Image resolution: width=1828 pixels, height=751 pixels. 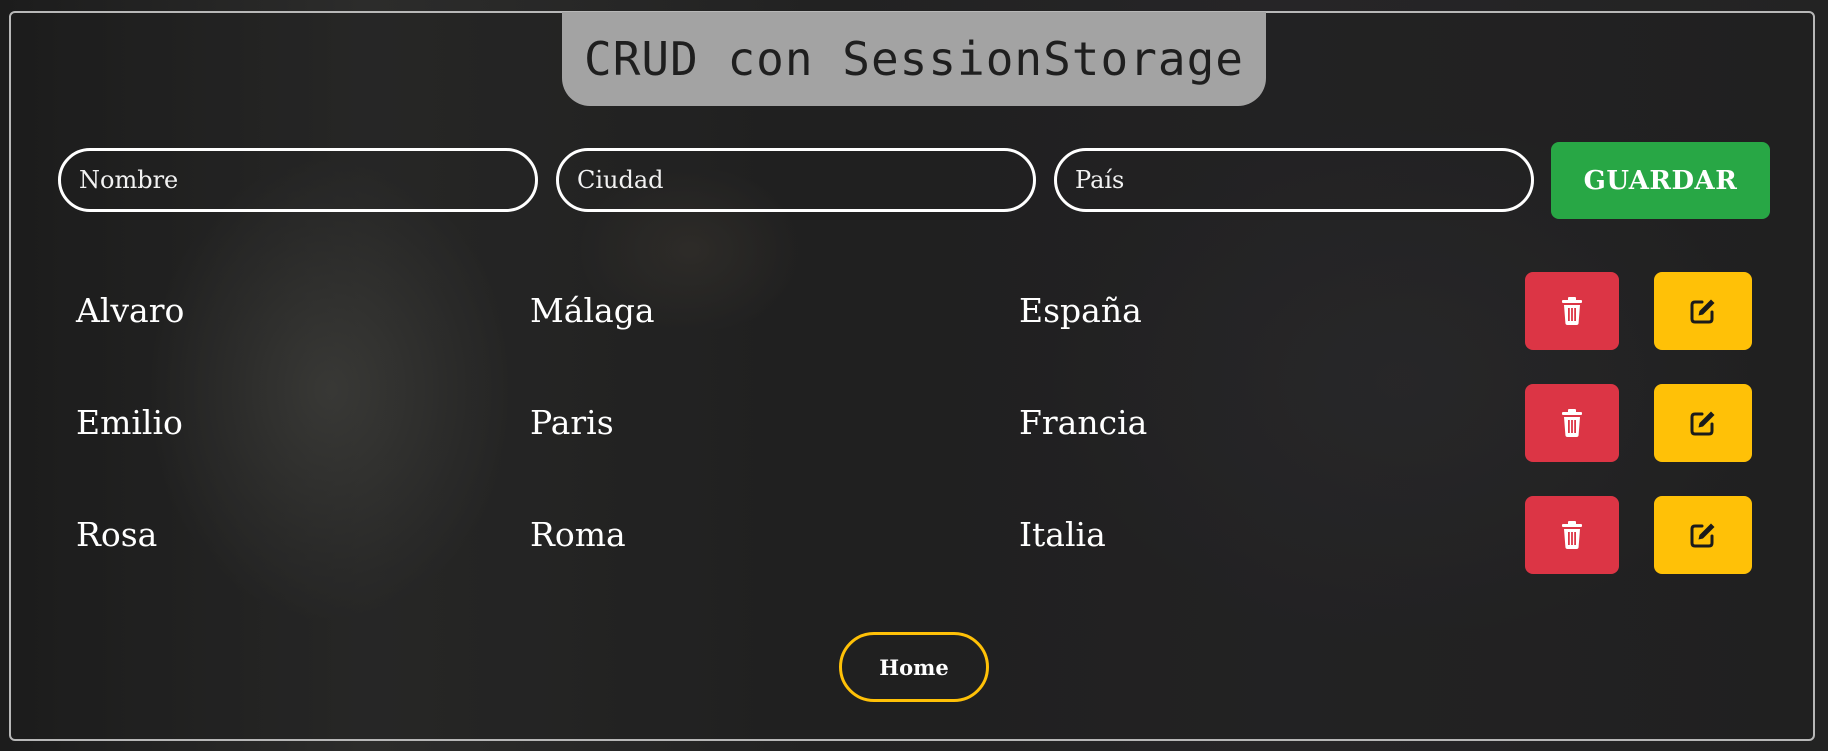 What do you see at coordinates (1083, 422) in the screenshot?
I see `row-pais: Francia` at bounding box center [1083, 422].